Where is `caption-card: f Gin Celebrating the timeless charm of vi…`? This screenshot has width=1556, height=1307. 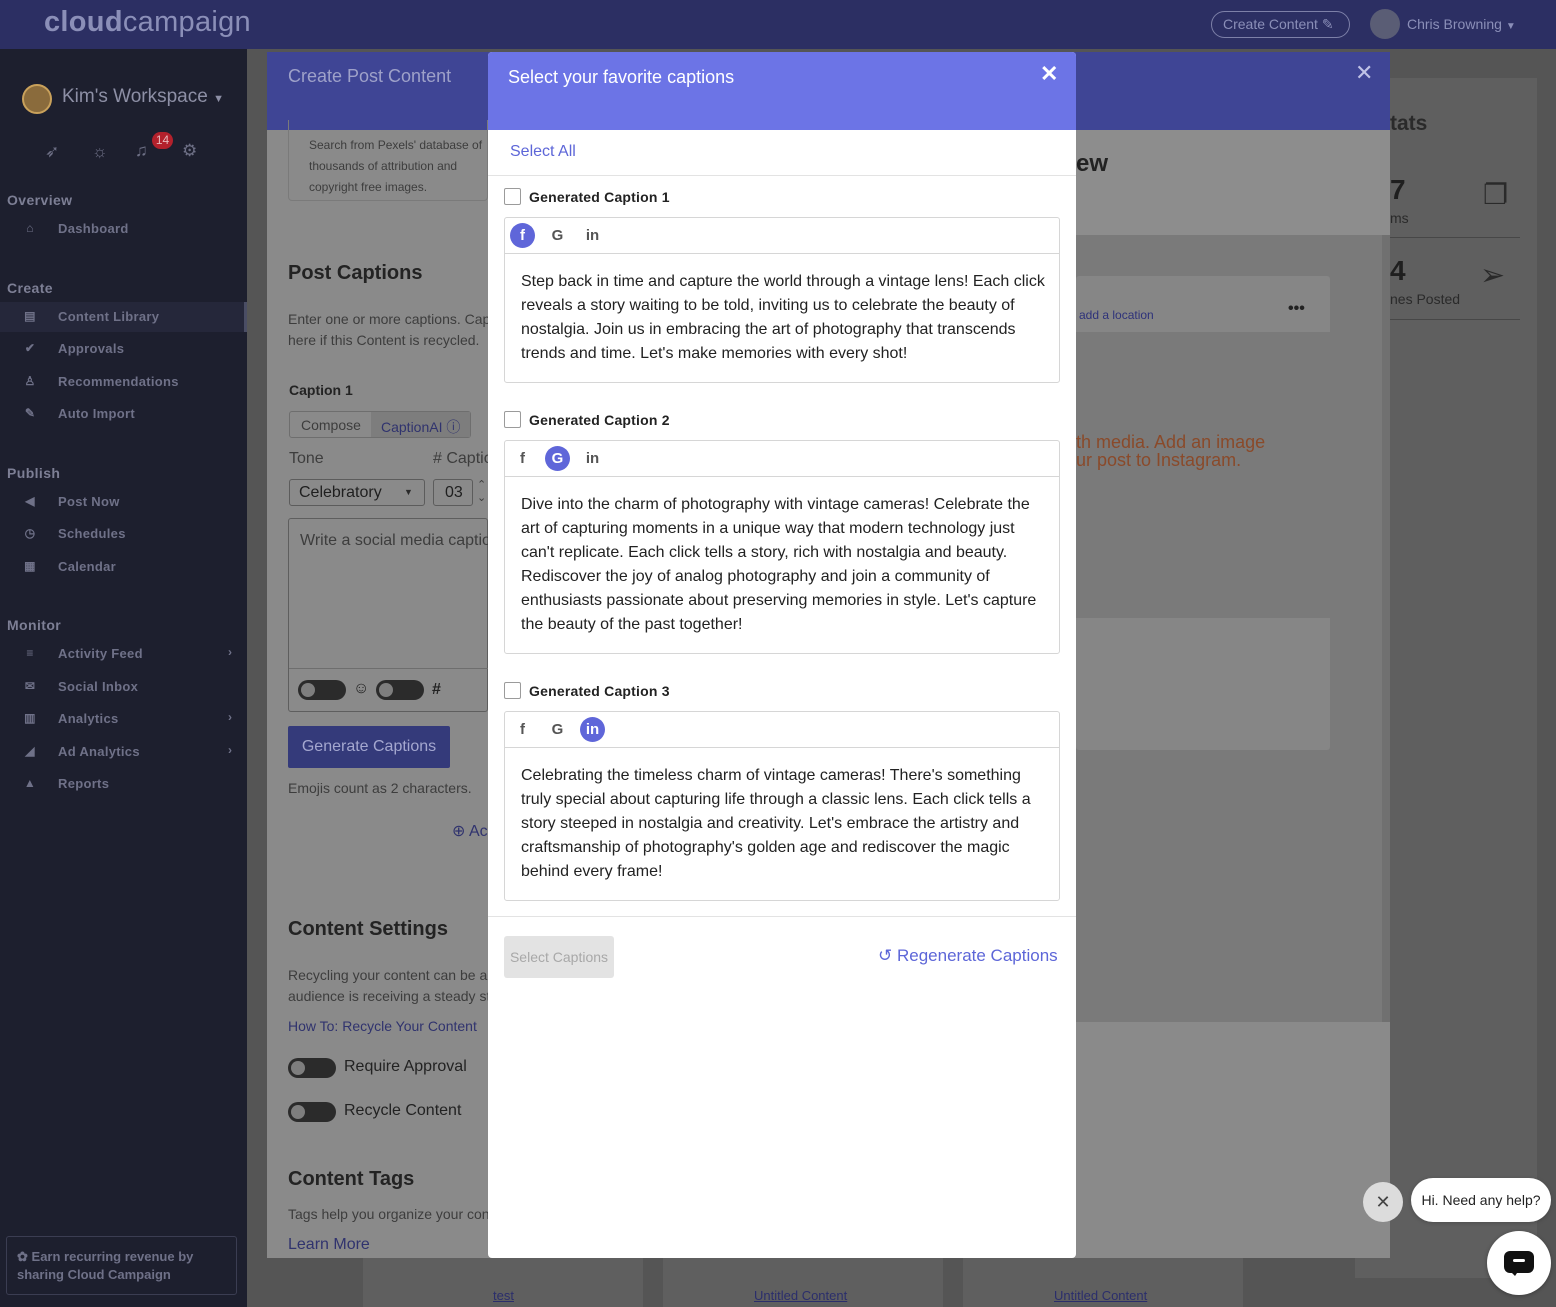 caption-card: f Gin Celebrating the timeless charm of vi… is located at coordinates (782, 806).